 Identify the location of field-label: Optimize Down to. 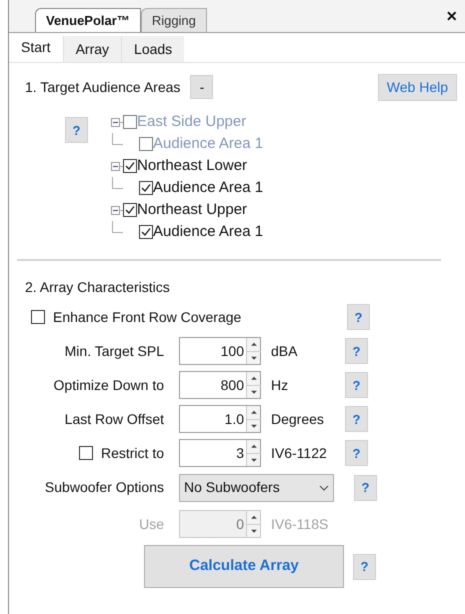
(109, 385).